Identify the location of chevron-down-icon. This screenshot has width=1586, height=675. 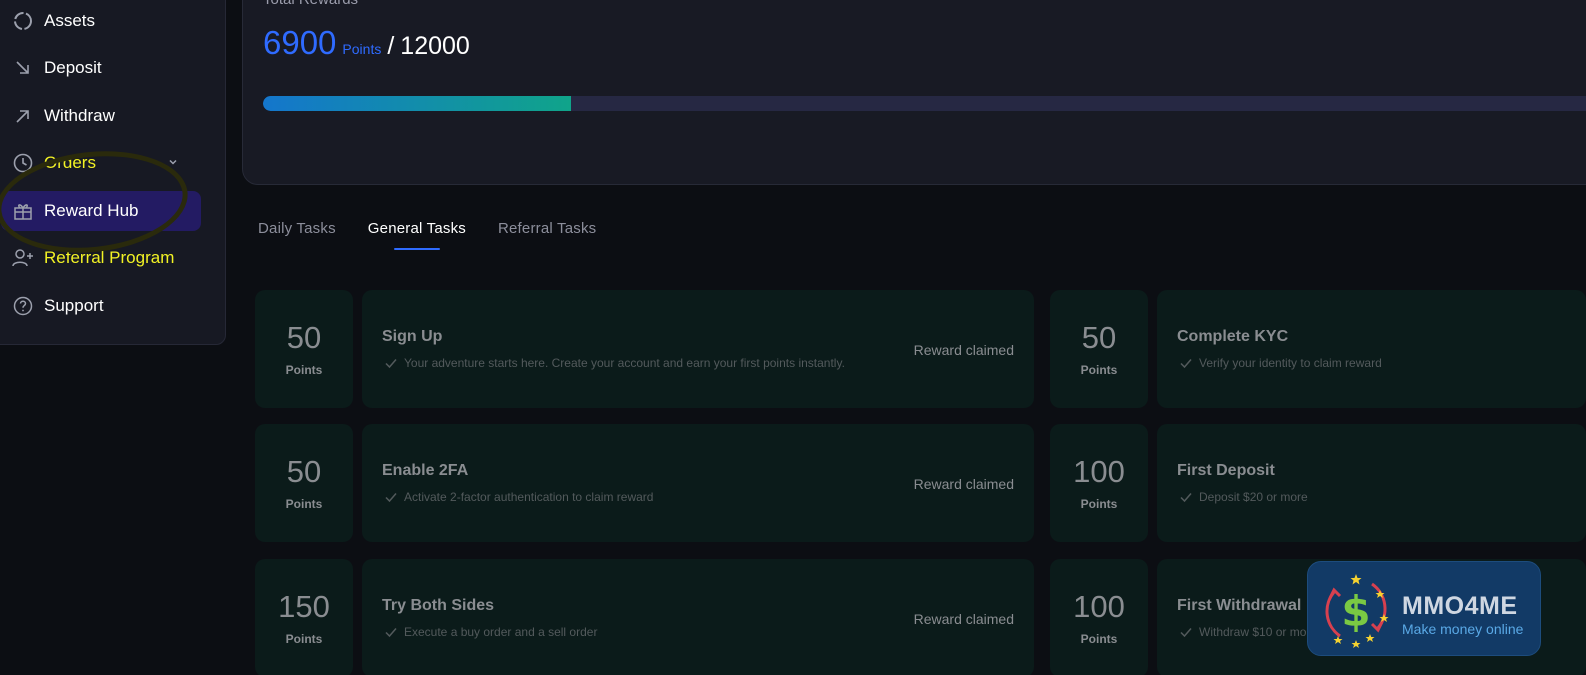
(173, 164).